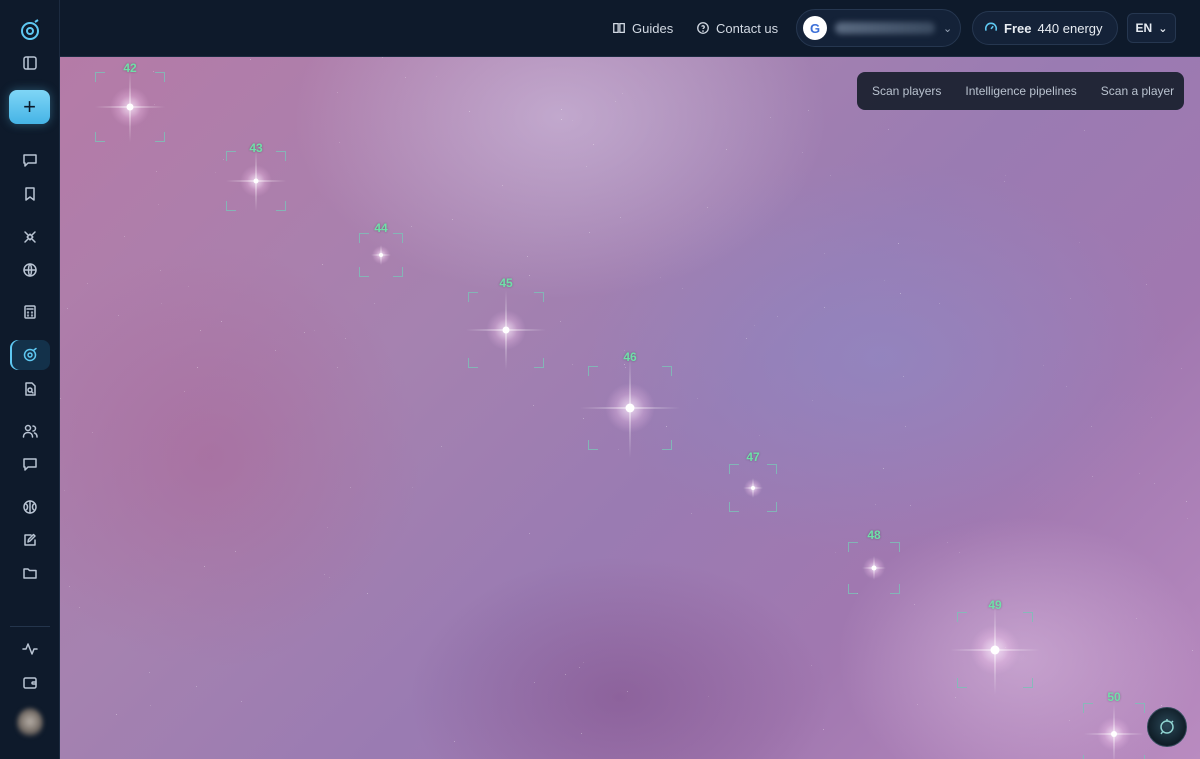 This screenshot has height=759, width=1200. I want to click on user-avatar, so click(30, 723).